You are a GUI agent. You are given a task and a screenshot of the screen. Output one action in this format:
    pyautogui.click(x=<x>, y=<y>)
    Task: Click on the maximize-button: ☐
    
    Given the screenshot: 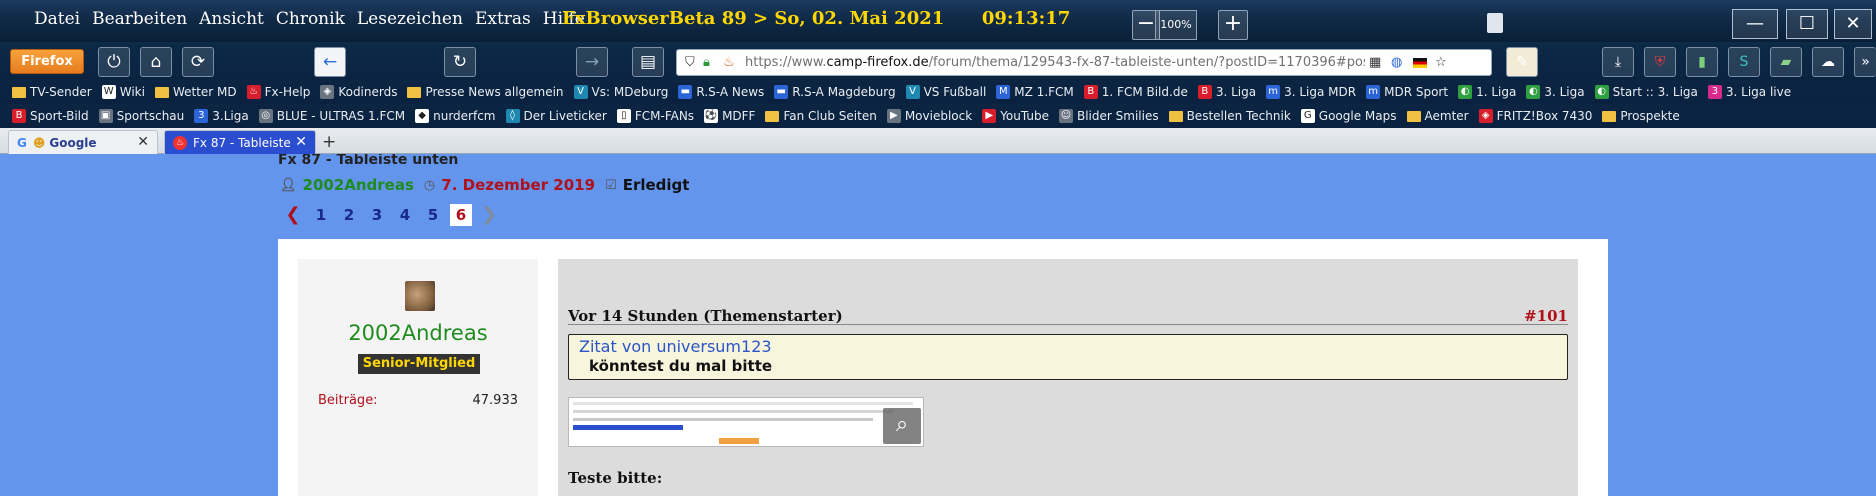 What is the action you would take?
    pyautogui.click(x=1807, y=24)
    